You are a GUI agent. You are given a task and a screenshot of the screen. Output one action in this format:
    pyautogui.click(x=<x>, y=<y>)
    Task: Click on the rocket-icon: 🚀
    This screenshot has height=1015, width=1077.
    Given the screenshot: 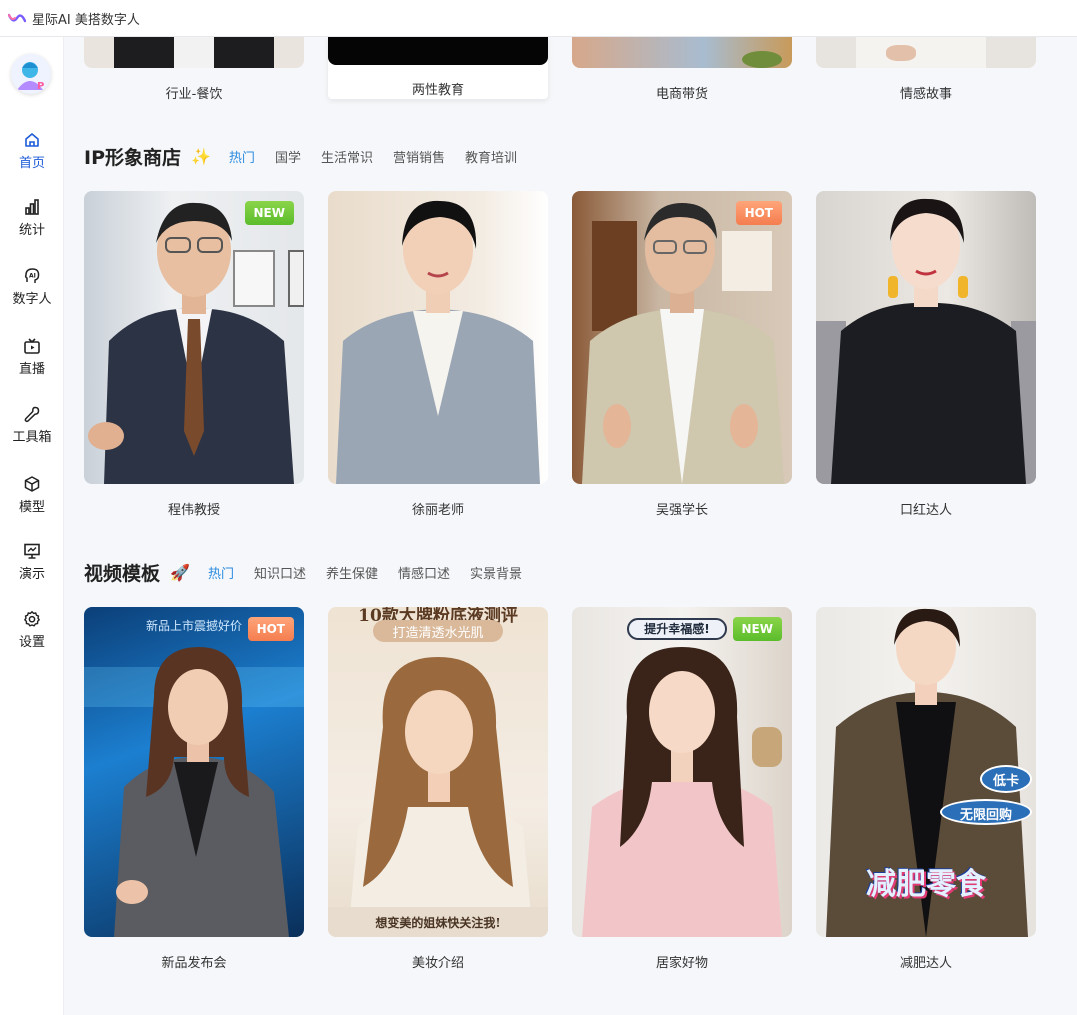 What is the action you would take?
    pyautogui.click(x=180, y=572)
    